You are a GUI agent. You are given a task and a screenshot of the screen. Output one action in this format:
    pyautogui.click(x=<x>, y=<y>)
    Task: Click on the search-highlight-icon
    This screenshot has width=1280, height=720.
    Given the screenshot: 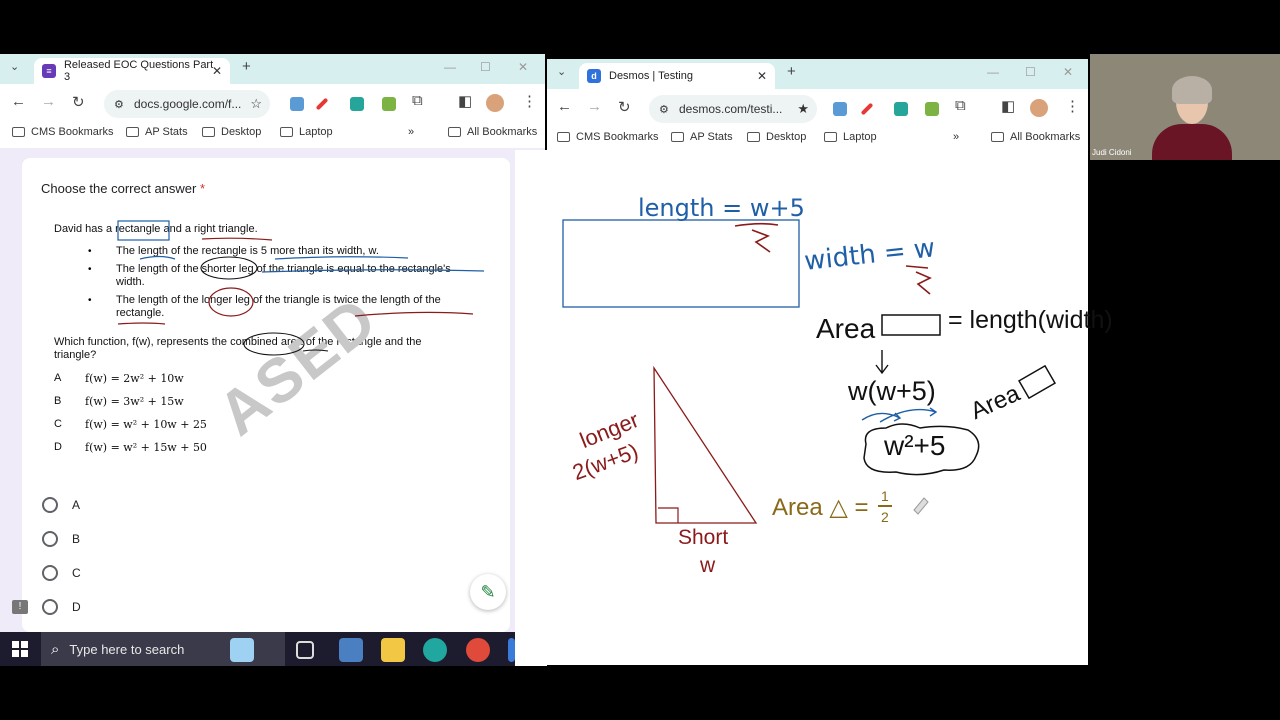 What is the action you would take?
    pyautogui.click(x=242, y=650)
    